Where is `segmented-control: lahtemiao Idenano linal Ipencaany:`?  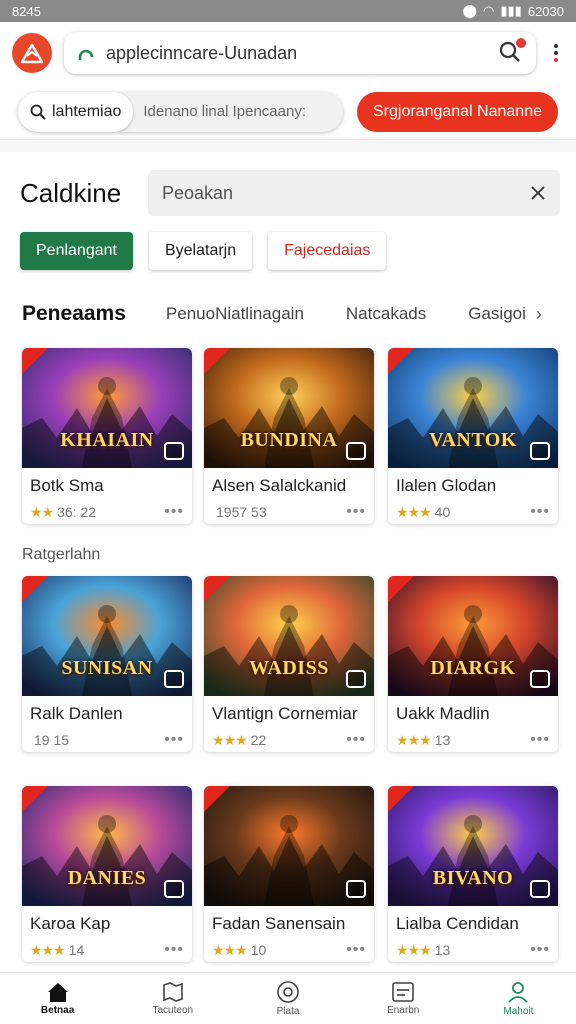 segmented-control: lahtemiao Idenano linal Ipencaany: is located at coordinates (180, 111).